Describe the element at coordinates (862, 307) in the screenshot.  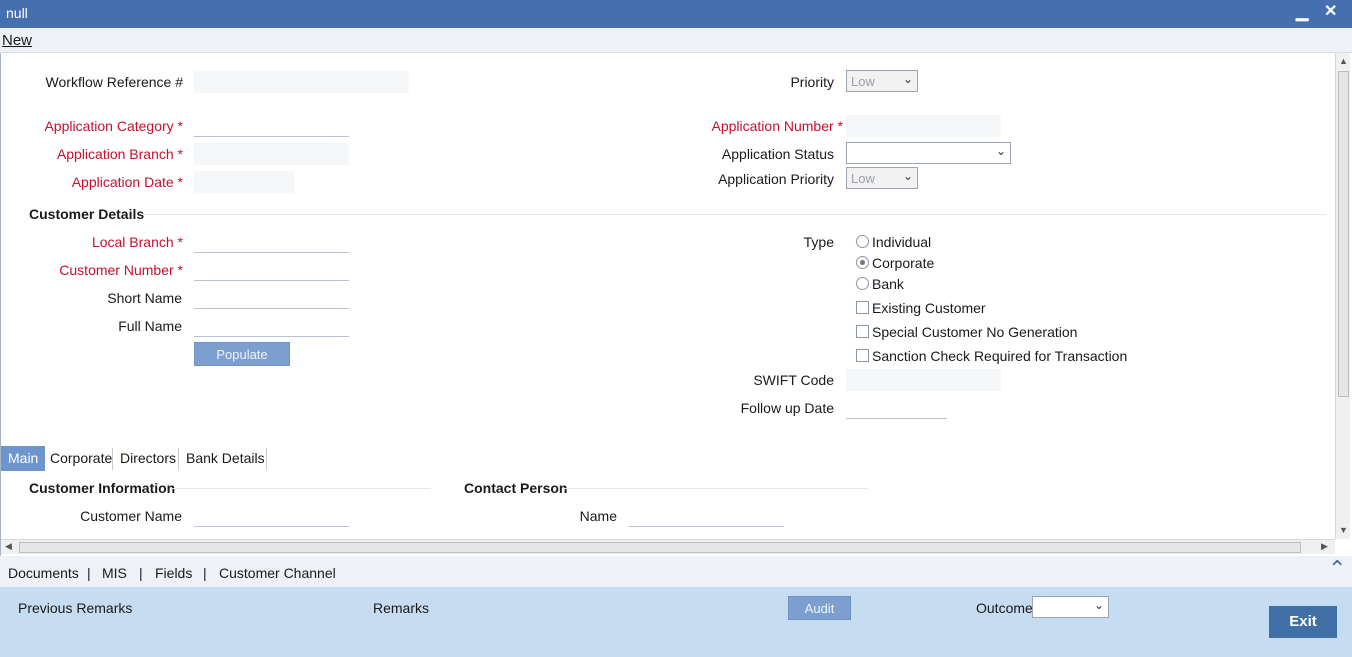
I see `existing-customer-checkbox` at that location.